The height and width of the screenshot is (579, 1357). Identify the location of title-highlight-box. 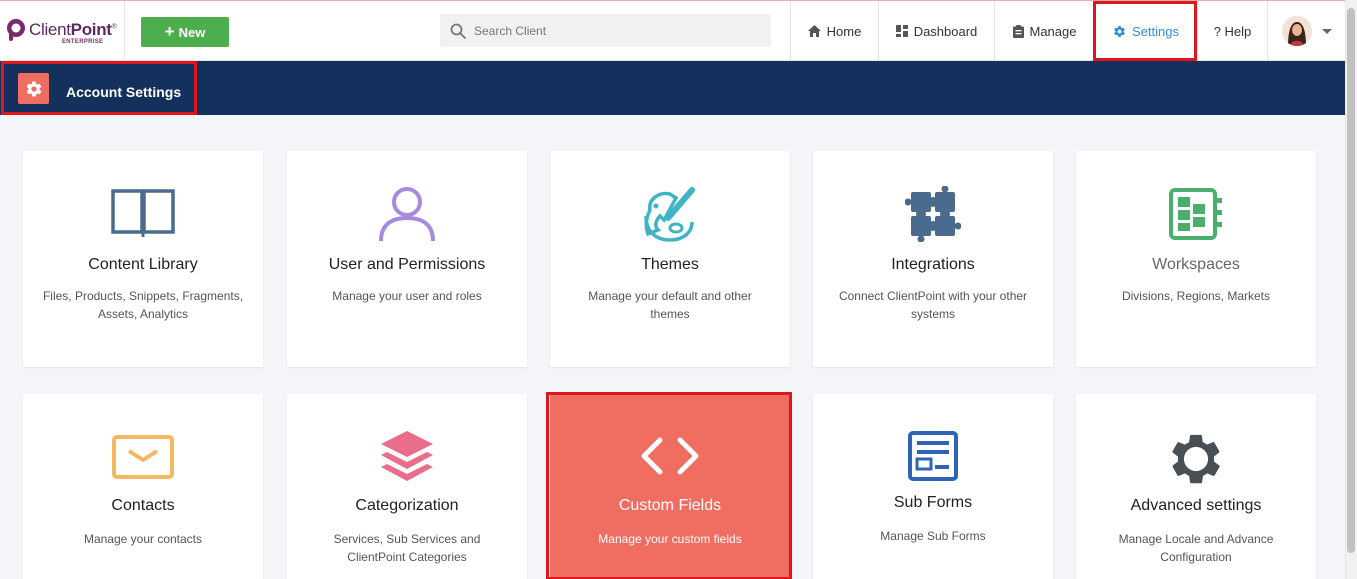
(99, 88).